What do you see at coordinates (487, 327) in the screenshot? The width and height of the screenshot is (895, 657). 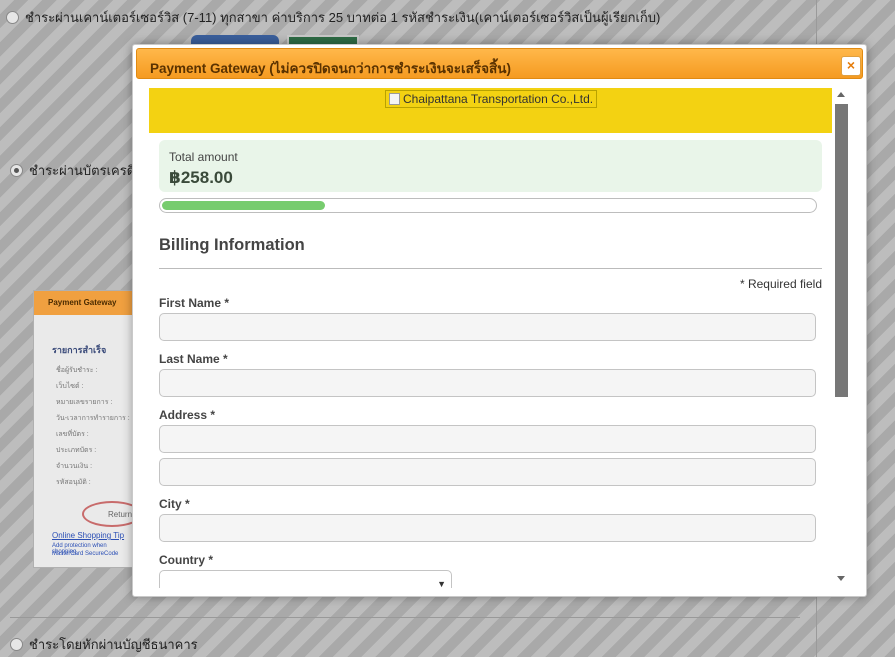 I see `first-name-input` at bounding box center [487, 327].